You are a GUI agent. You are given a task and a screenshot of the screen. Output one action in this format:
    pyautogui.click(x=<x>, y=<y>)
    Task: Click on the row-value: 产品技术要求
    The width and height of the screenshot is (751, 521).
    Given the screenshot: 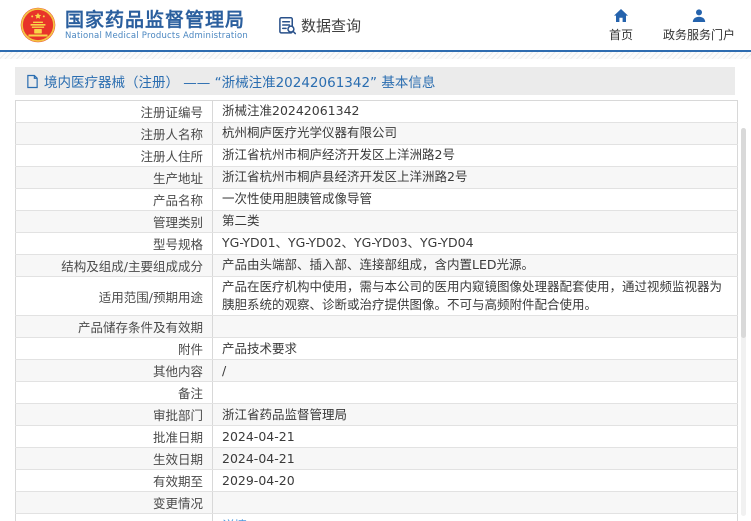 What is the action you would take?
    pyautogui.click(x=475, y=349)
    